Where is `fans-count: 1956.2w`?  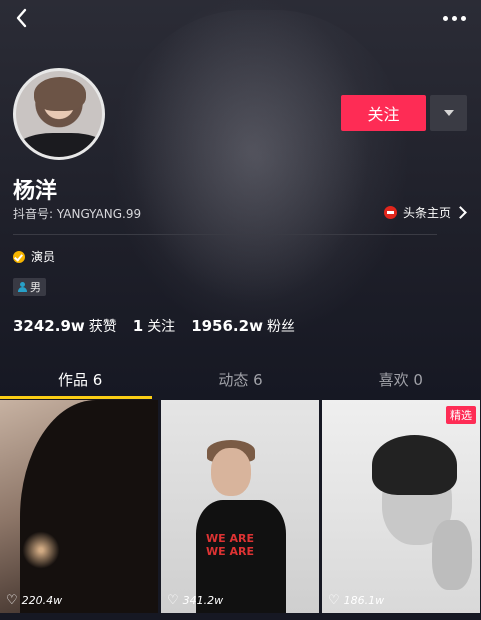 fans-count: 1956.2w is located at coordinates (227, 326).